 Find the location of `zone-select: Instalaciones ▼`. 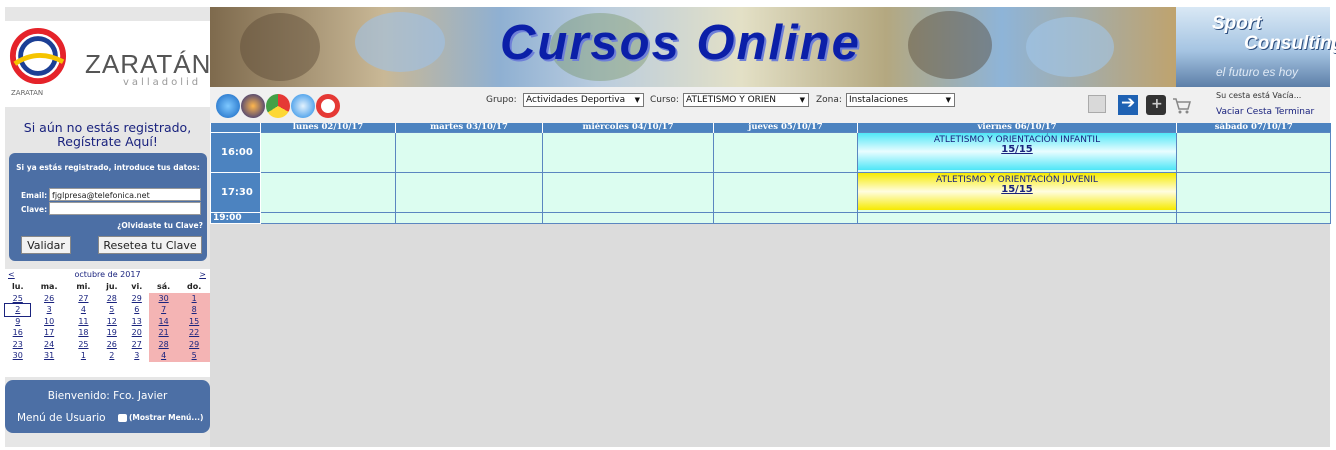

zone-select: Instalaciones ▼ is located at coordinates (900, 100).